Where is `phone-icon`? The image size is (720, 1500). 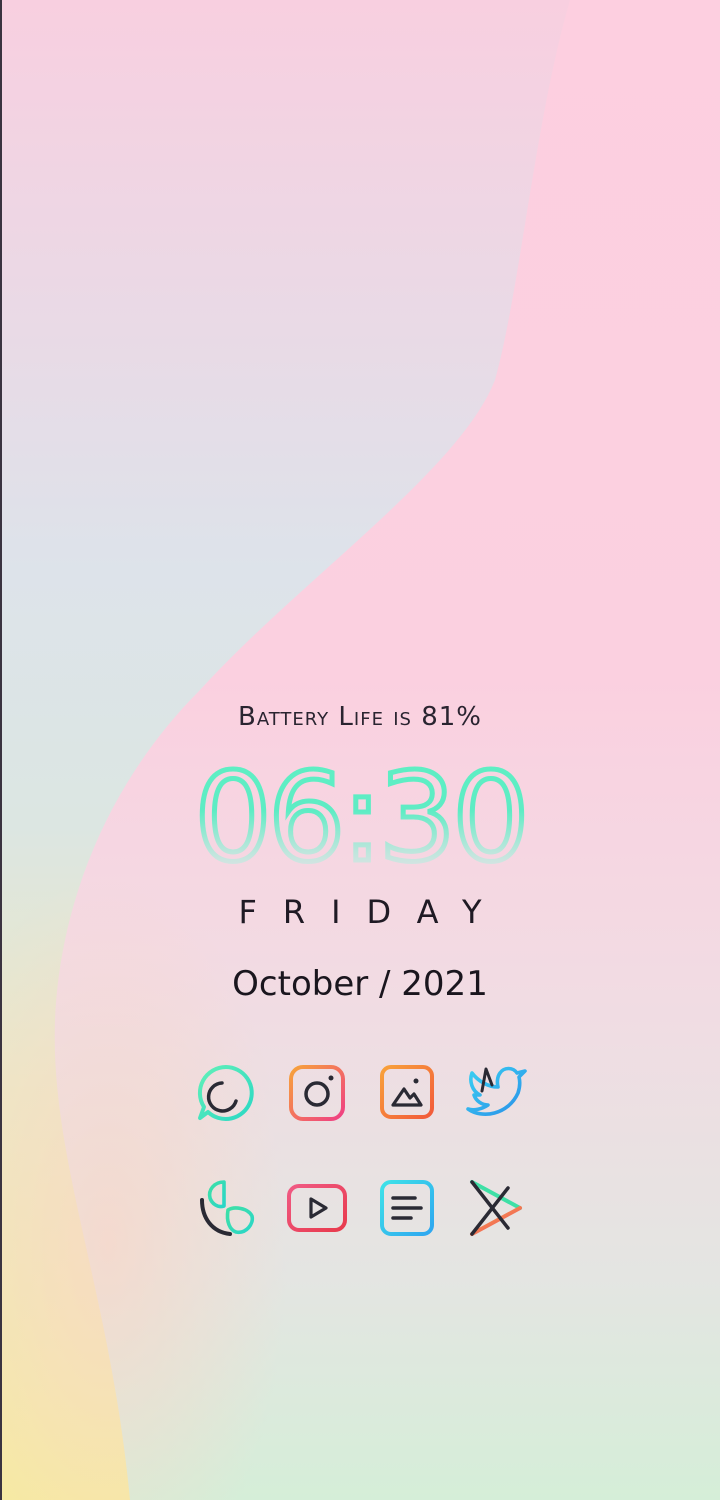
phone-icon is located at coordinates (226, 1208).